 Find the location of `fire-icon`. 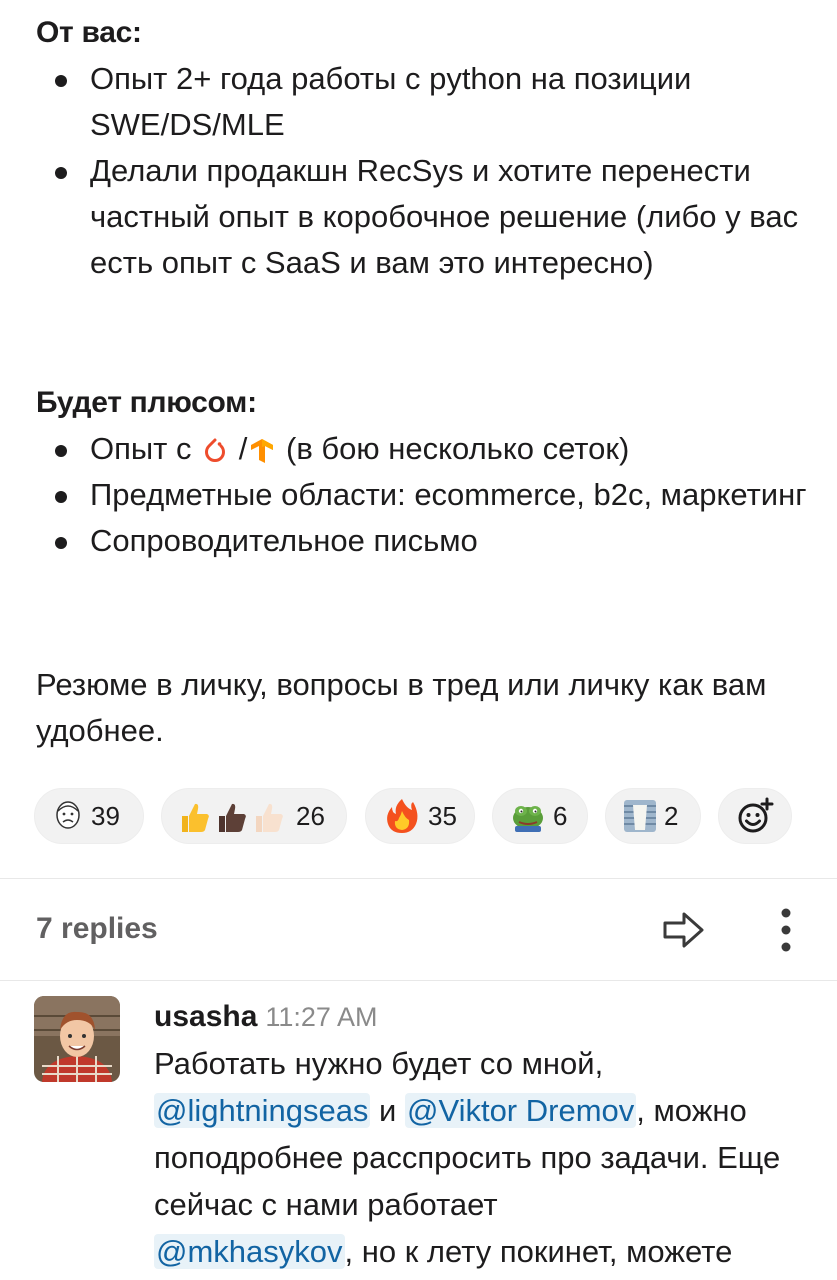

fire-icon is located at coordinates (402, 816).